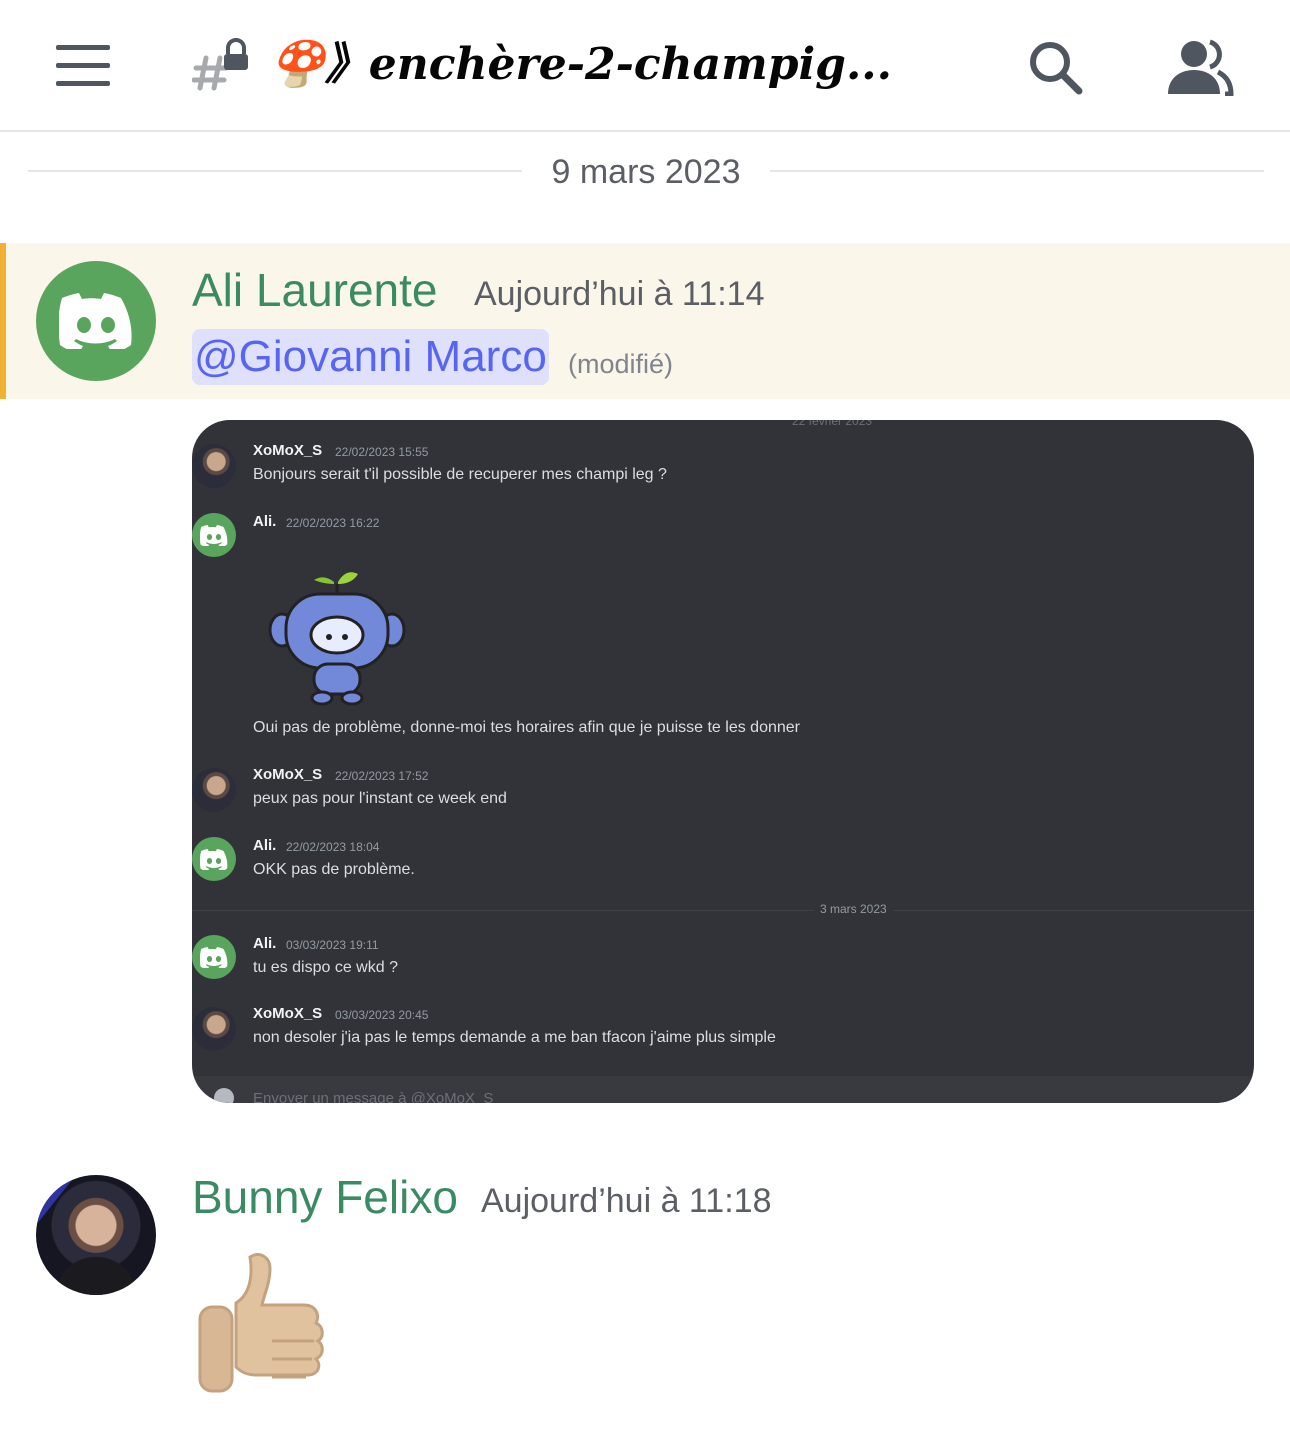 The height and width of the screenshot is (1440, 1290). What do you see at coordinates (332, 945) in the screenshot?
I see `message-timestamp: 03/03/2023 19:11` at bounding box center [332, 945].